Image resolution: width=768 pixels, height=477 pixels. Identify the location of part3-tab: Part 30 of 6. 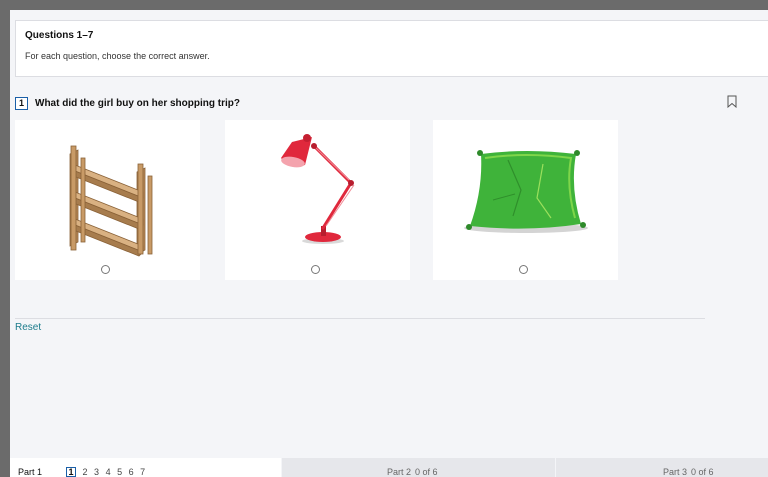
(662, 467).